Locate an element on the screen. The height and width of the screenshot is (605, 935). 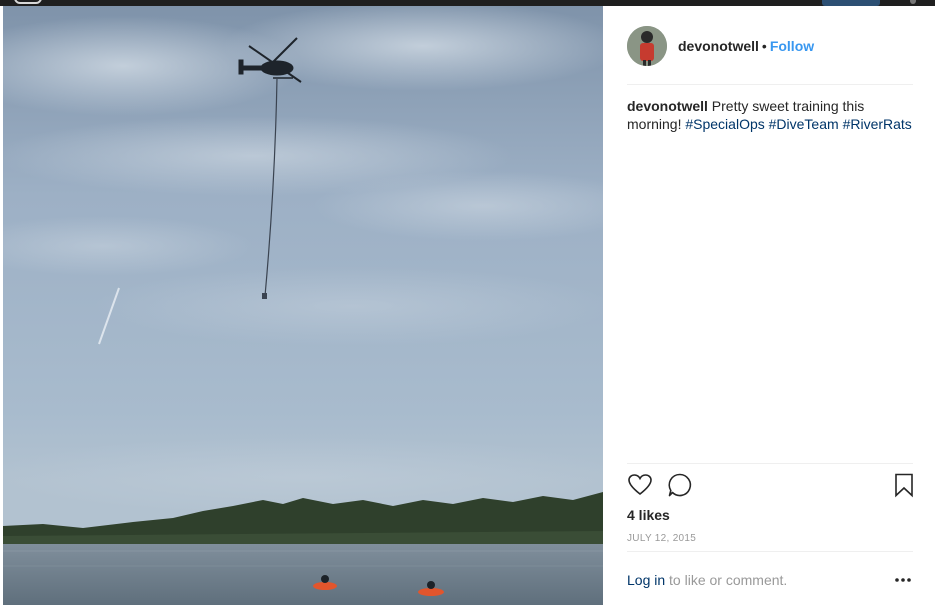
likes-count: 4 likes is located at coordinates (648, 515).